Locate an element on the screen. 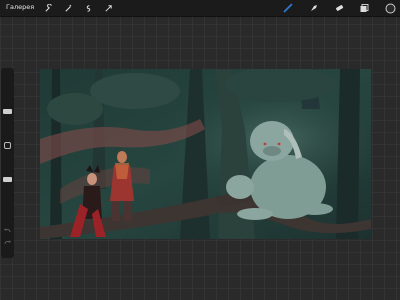  gallery-button: Галерея is located at coordinates (20, 7).